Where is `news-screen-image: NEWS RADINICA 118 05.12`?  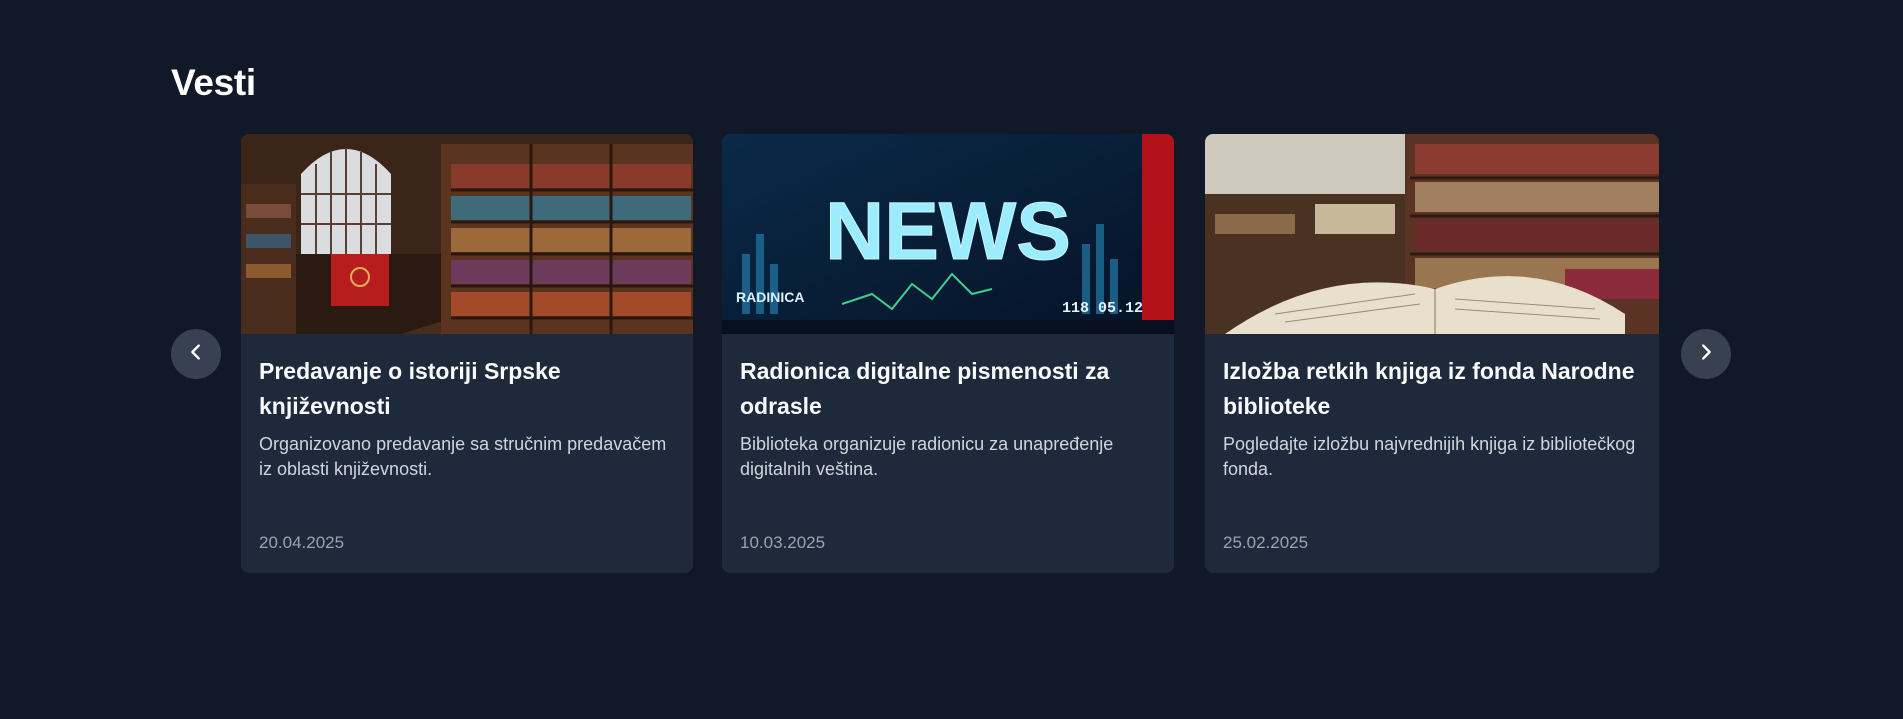 news-screen-image: NEWS RADINICA 118 05.12 is located at coordinates (948, 234).